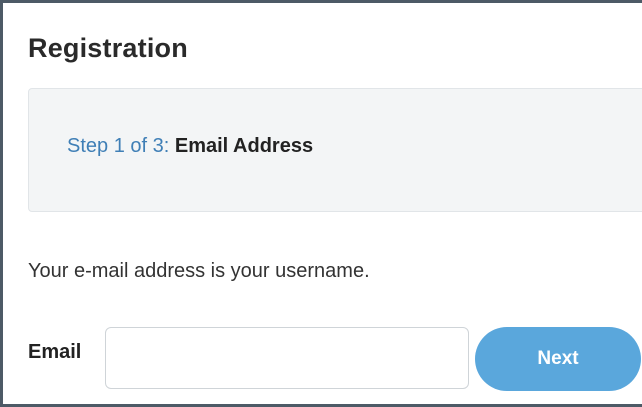 This screenshot has height=407, width=642. Describe the element at coordinates (55, 352) in the screenshot. I see `email-label: Email` at that location.